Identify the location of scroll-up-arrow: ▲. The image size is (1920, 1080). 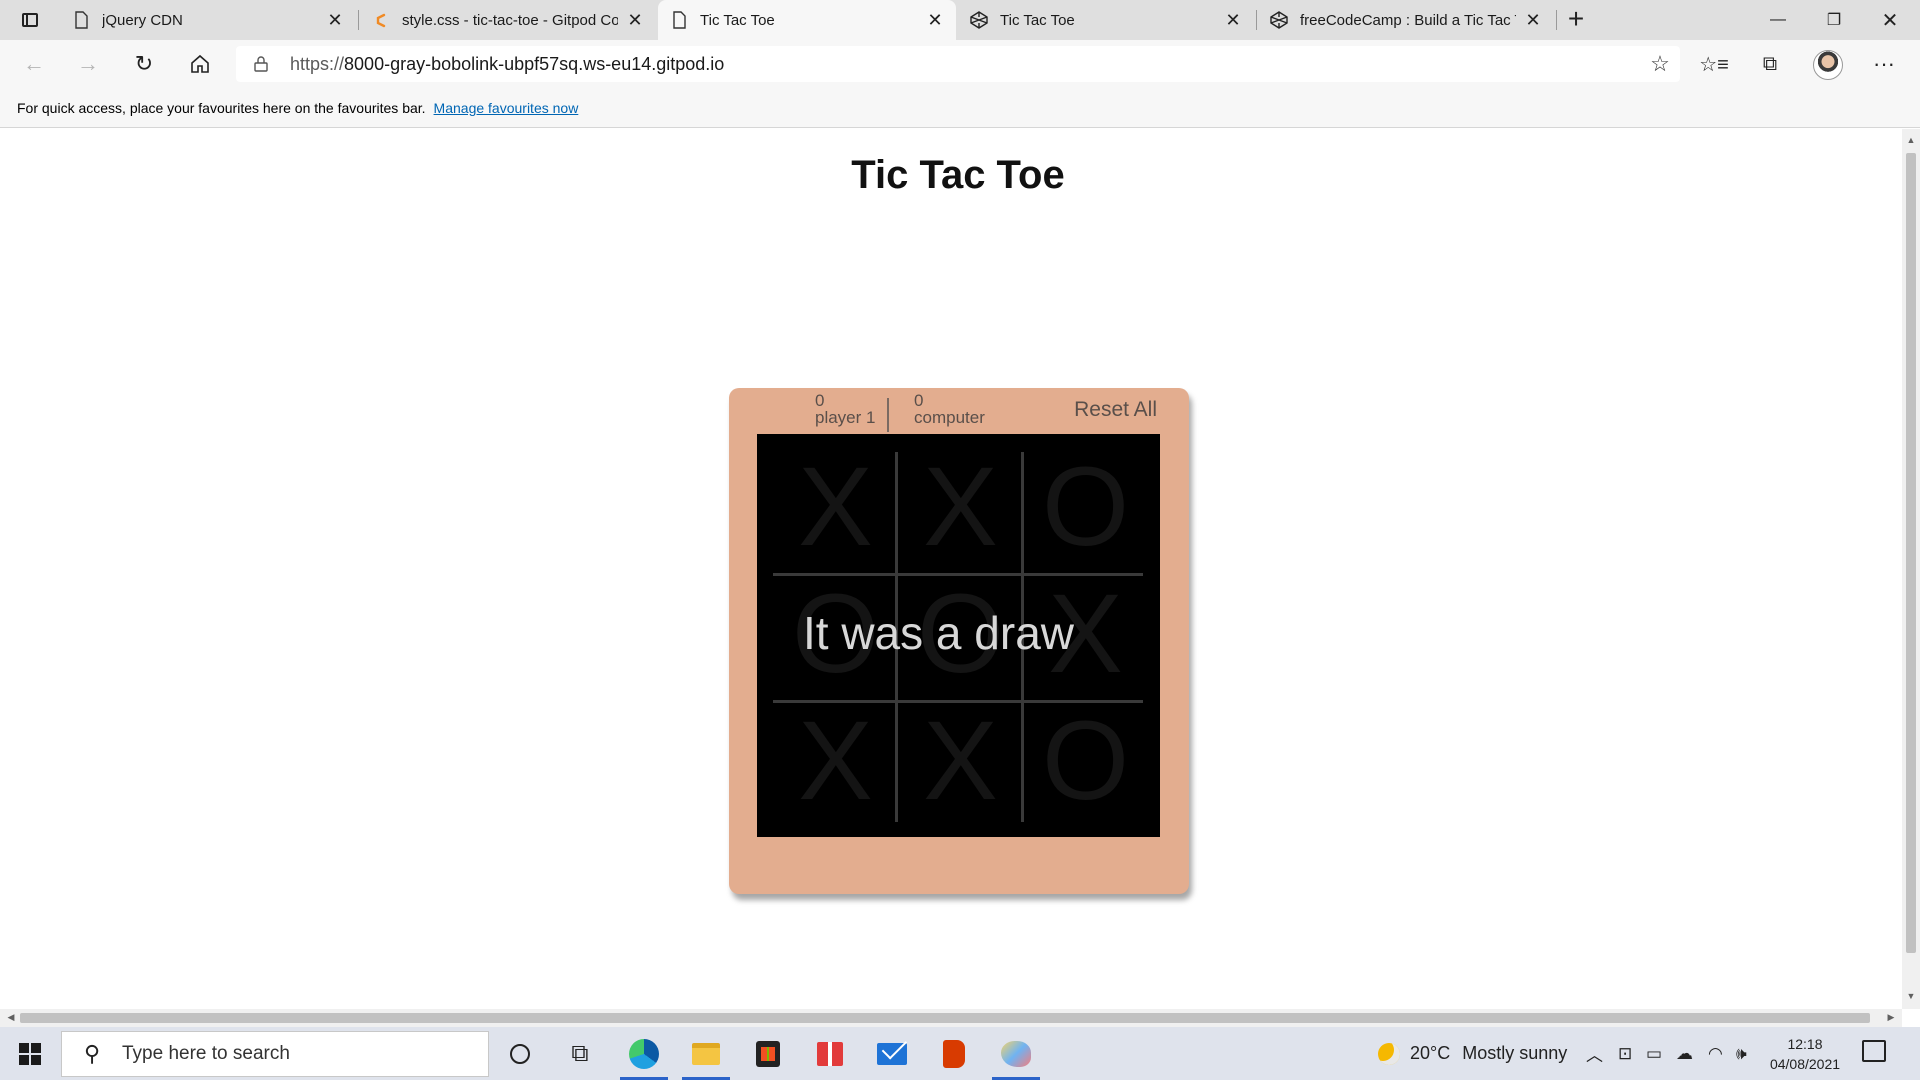
(1911, 142).